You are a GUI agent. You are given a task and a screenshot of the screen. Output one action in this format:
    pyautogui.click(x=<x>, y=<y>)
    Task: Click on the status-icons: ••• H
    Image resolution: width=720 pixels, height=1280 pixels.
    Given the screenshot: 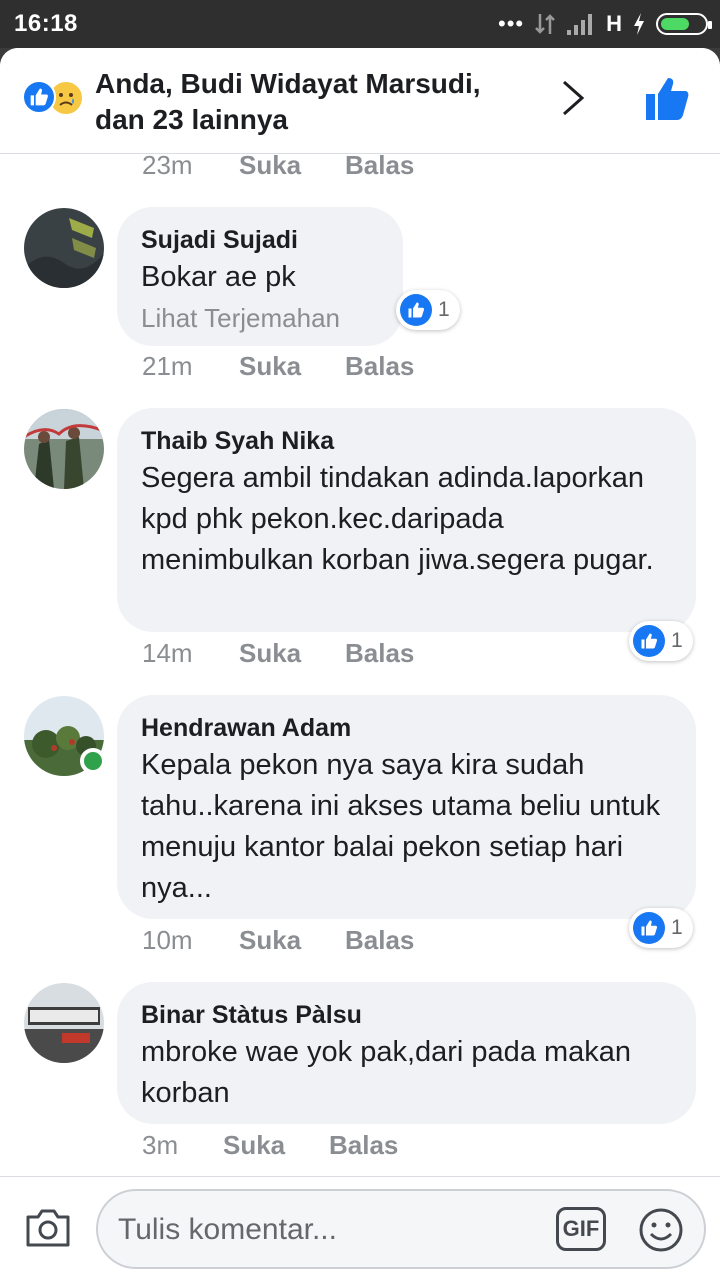 What is the action you would take?
    pyautogui.click(x=605, y=24)
    